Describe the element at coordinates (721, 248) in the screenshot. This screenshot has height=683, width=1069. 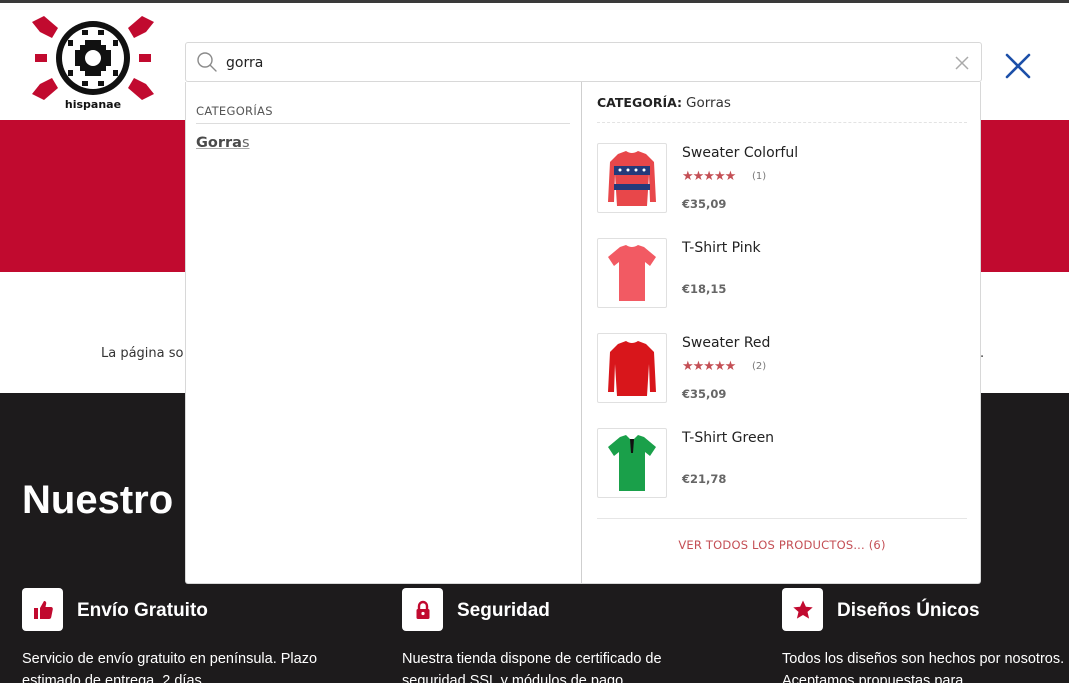
I see `product-name: T-Shirt Pink` at that location.